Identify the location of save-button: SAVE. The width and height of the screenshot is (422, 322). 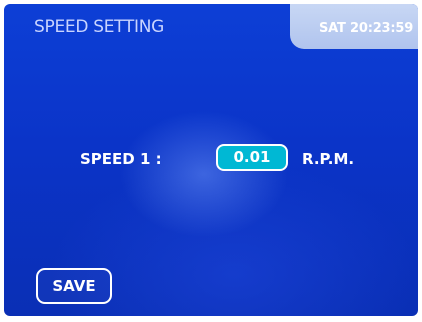
(74, 286).